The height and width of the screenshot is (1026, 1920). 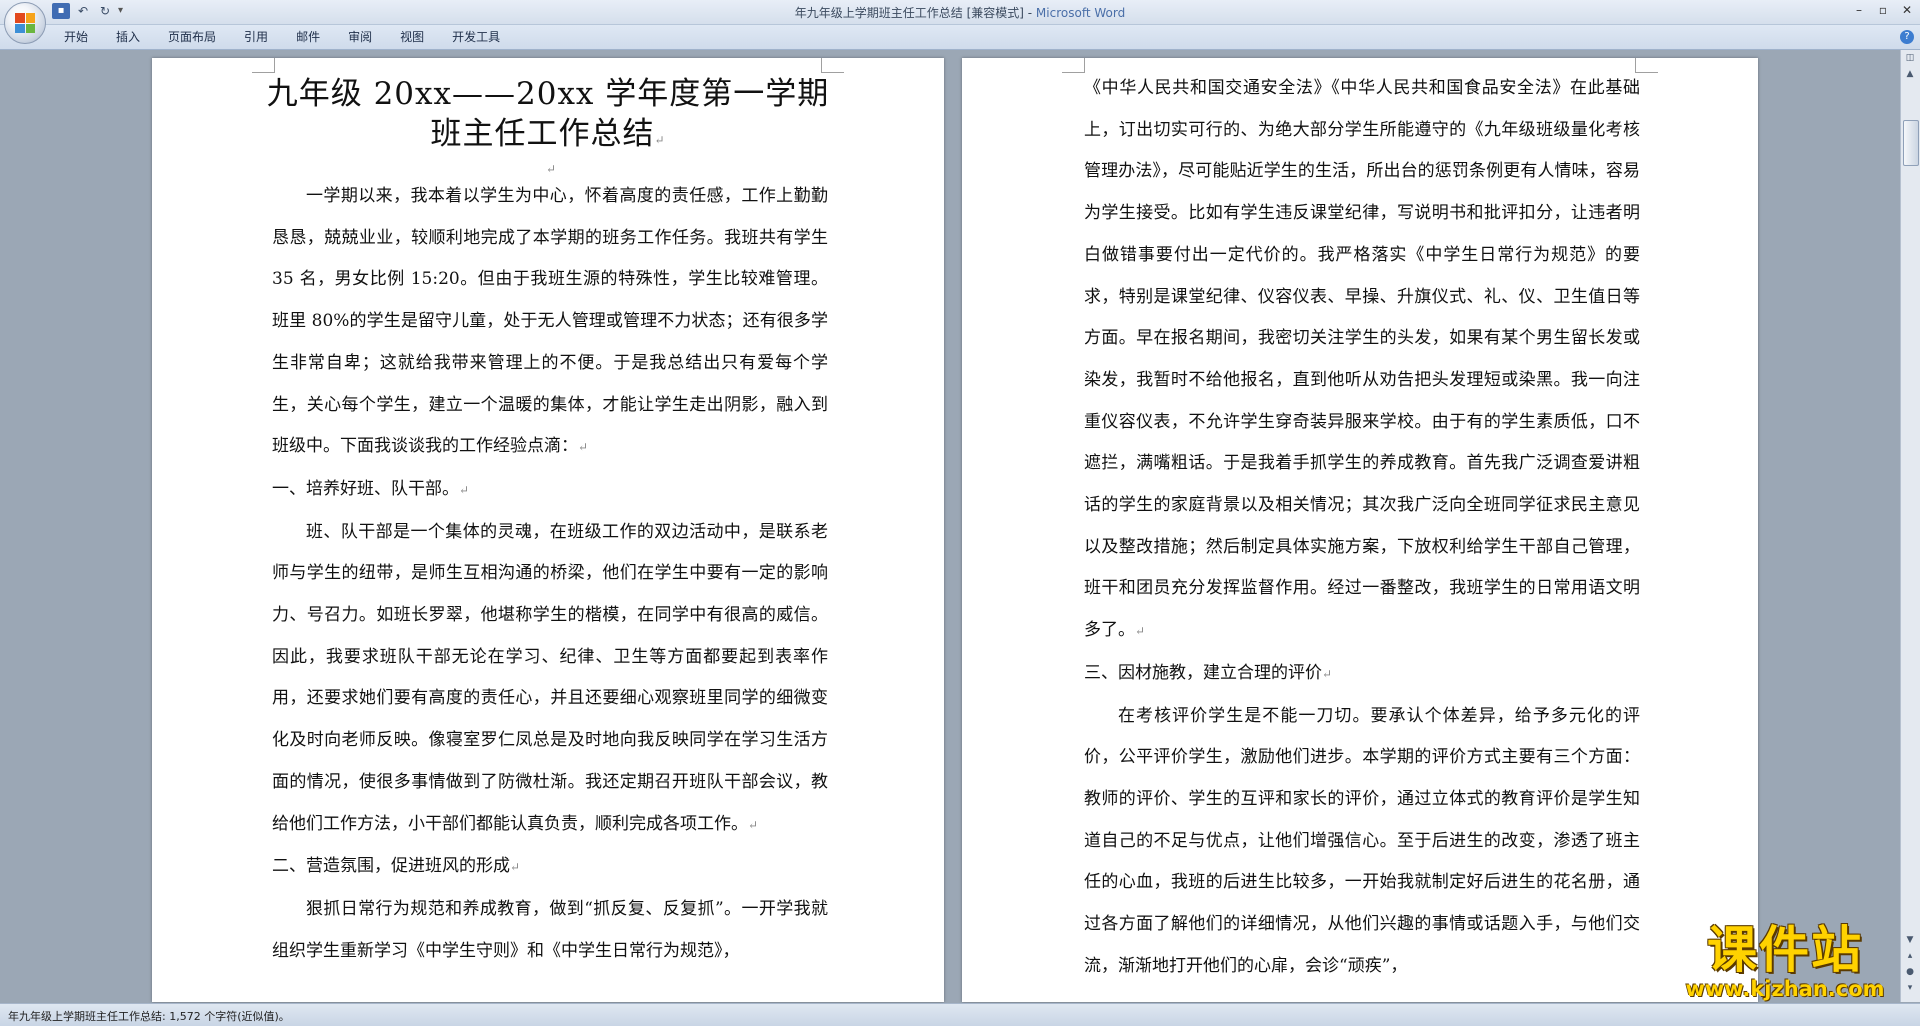 What do you see at coordinates (1907, 10) in the screenshot?
I see `close-icon: ✕` at bounding box center [1907, 10].